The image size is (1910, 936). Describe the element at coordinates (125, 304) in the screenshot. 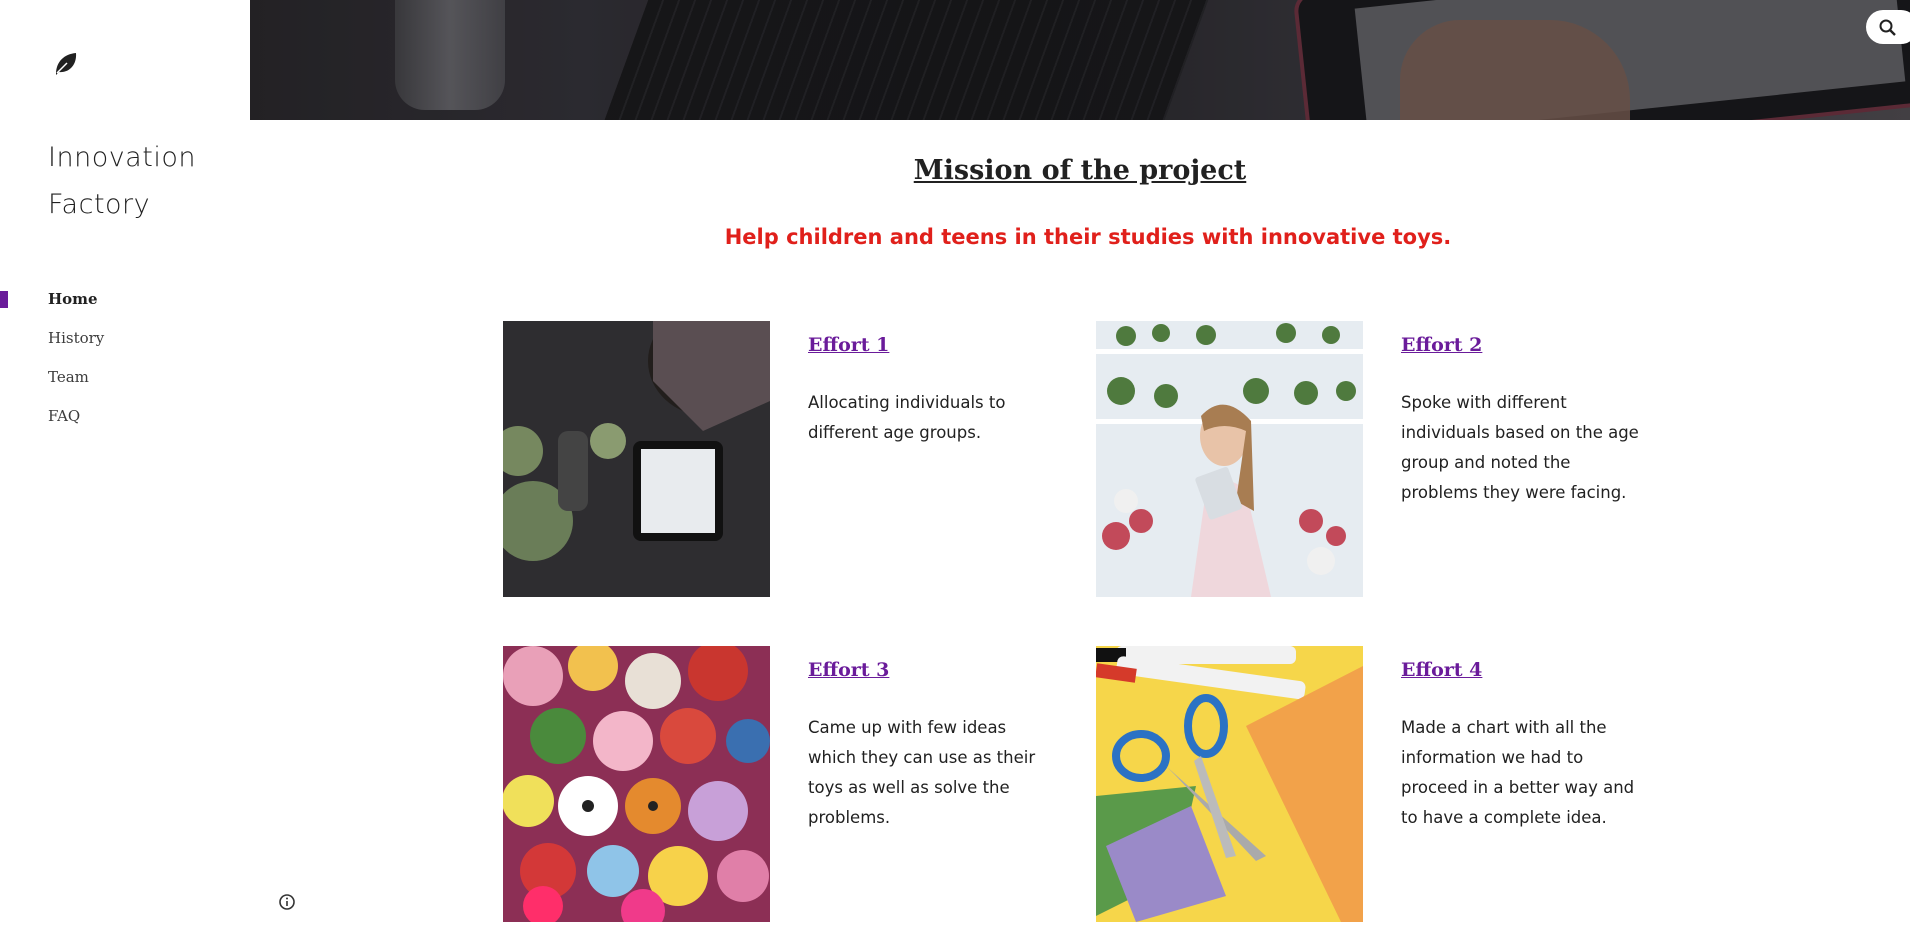

I see `sidebar-item-home: Home` at that location.